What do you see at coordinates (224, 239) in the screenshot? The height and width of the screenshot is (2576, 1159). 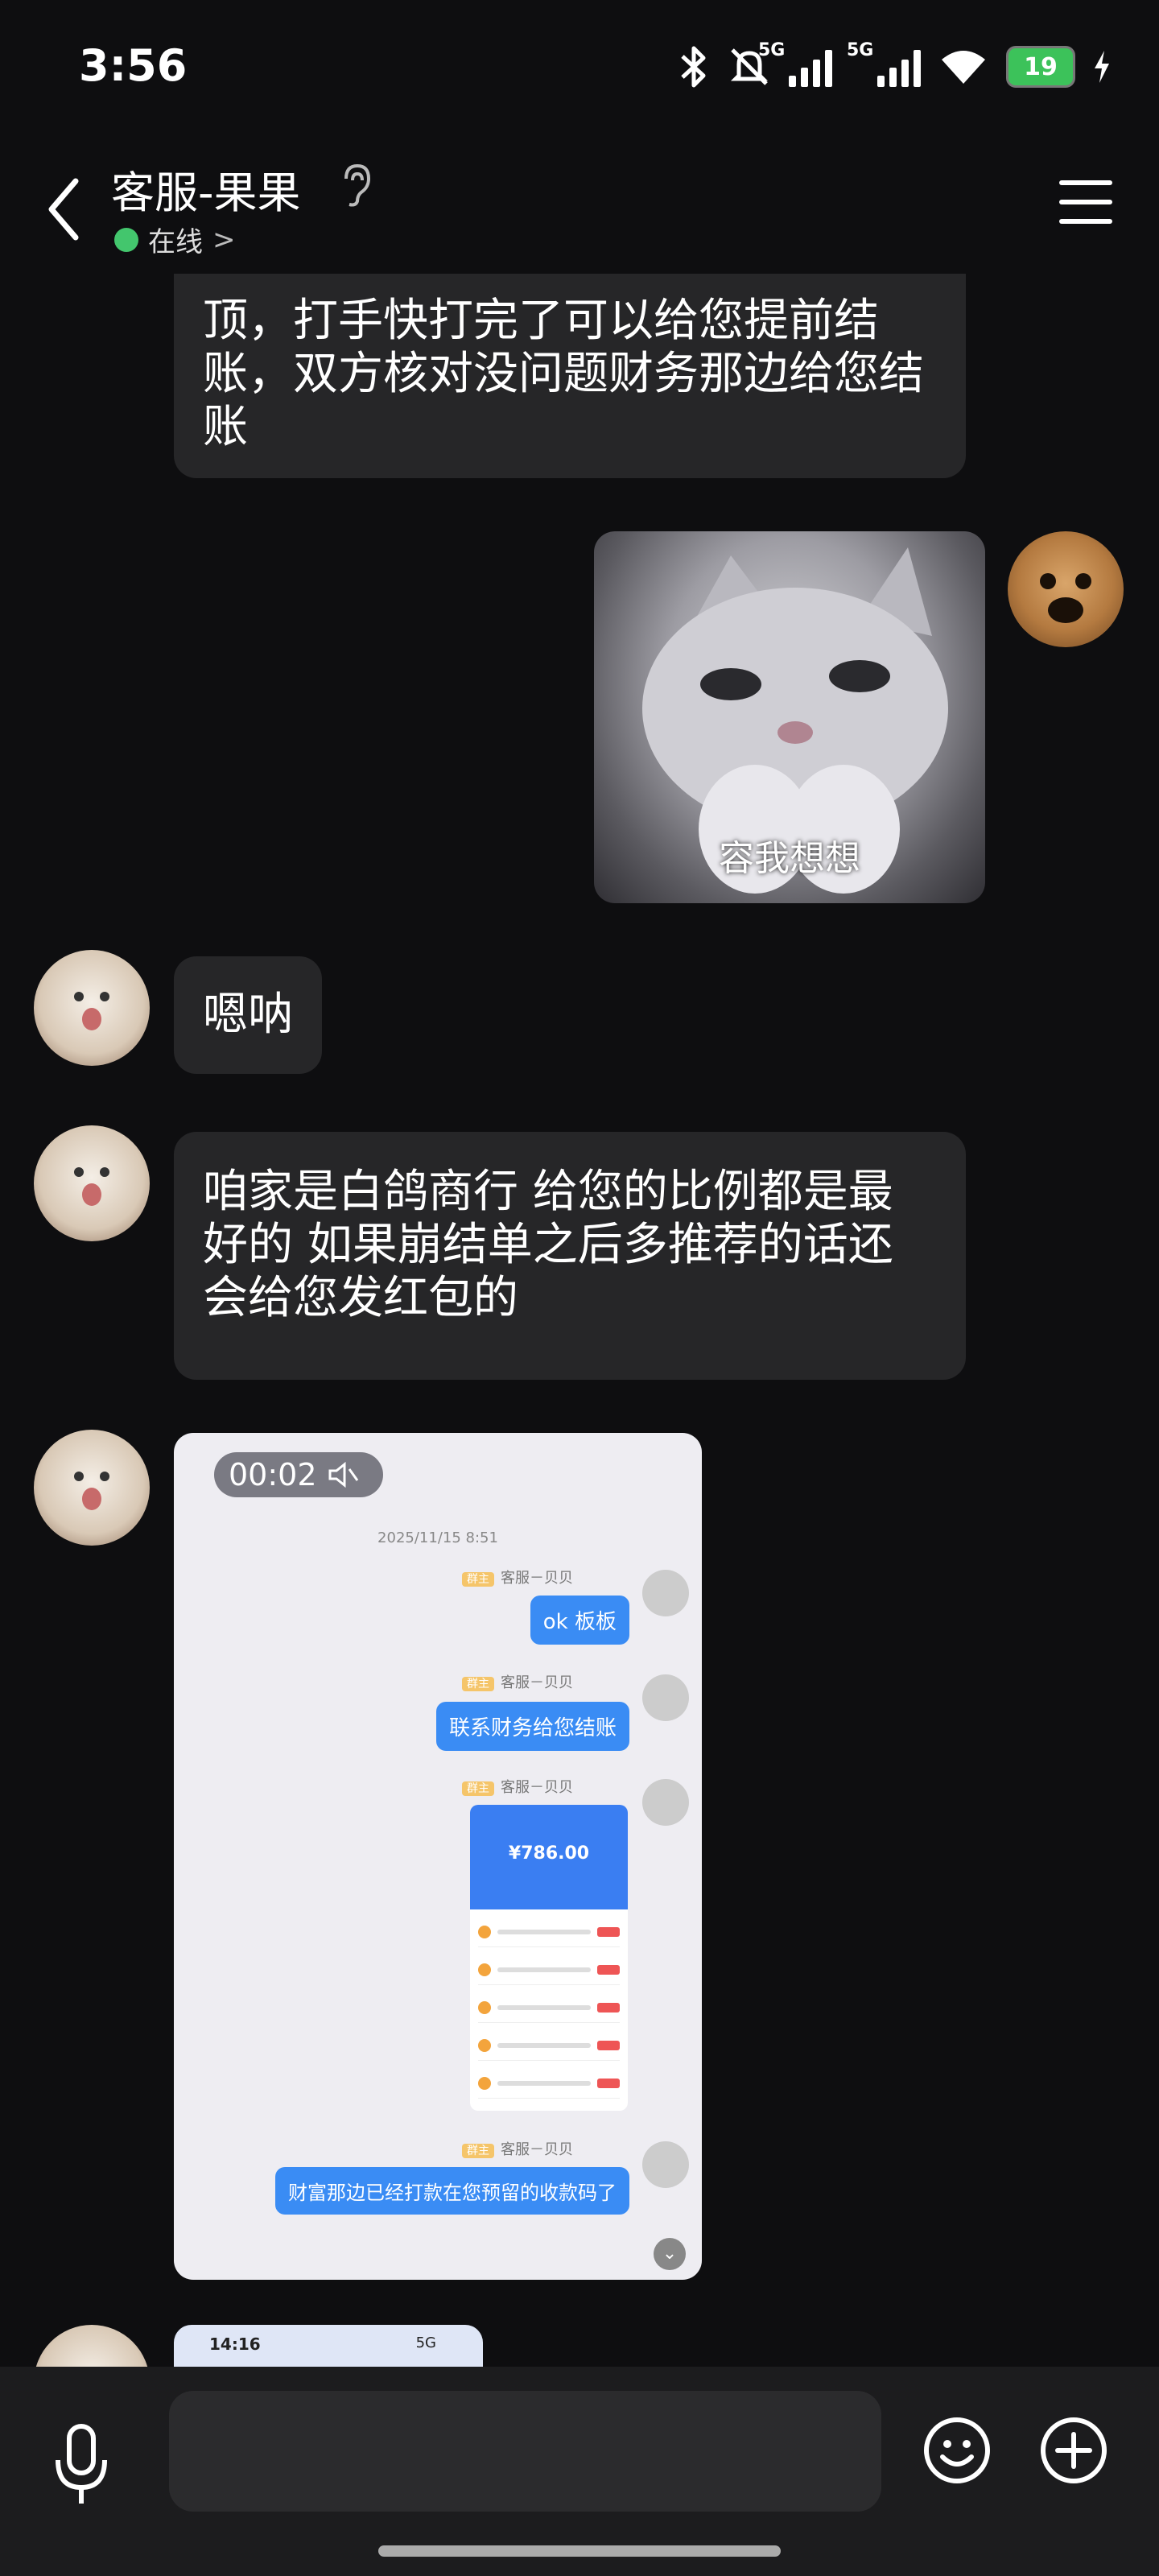 I see `chevron-right-icon: >` at bounding box center [224, 239].